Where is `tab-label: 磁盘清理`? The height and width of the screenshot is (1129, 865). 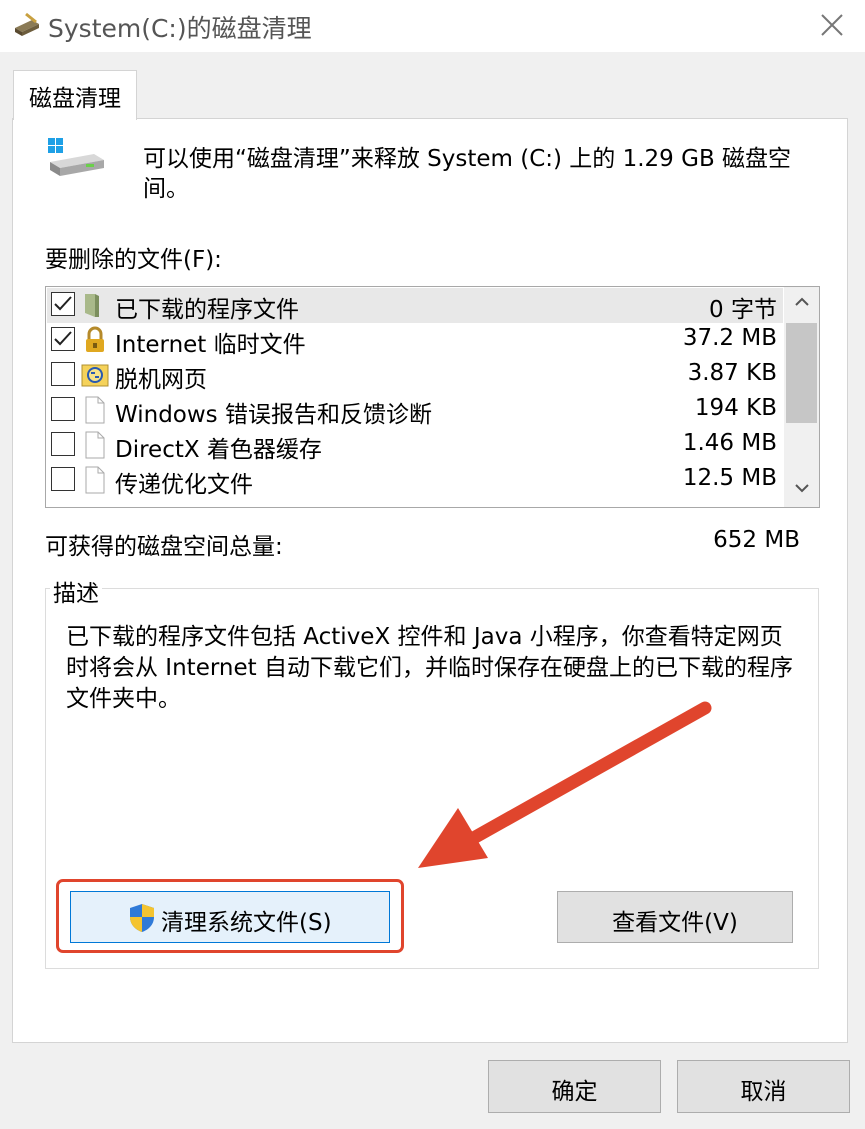 tab-label: 磁盘清理 is located at coordinates (75, 99).